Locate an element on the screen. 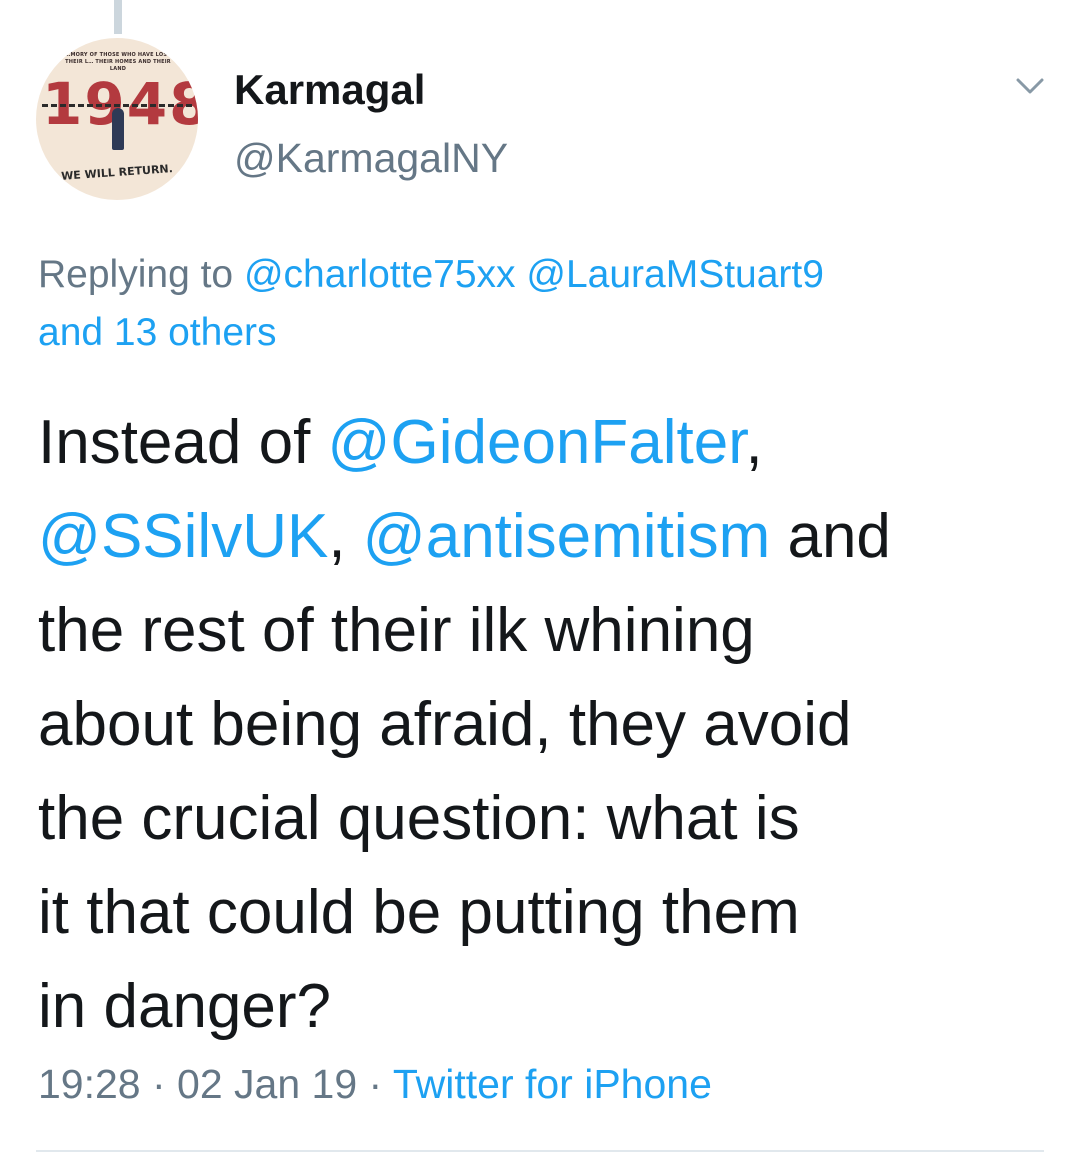 This screenshot has width=1080, height=1175. author-handle: @KarmagalNY is located at coordinates (371, 158).